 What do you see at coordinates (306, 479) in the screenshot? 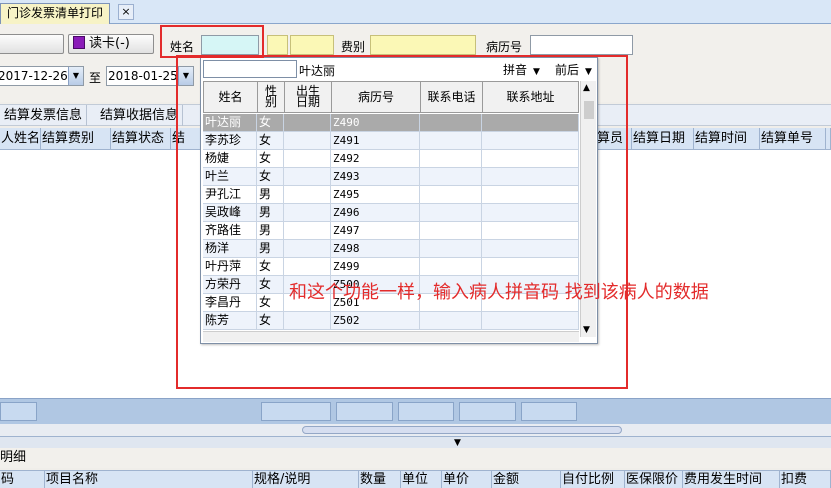
I see `column-header: 规格/说明` at bounding box center [306, 479].